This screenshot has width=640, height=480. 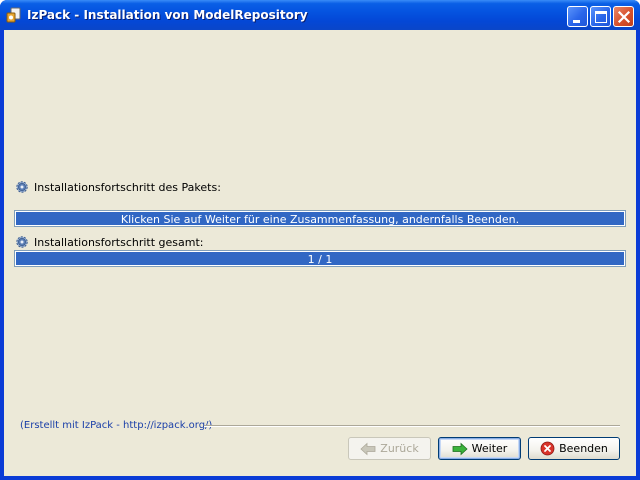 I want to click on close-icon, so click(x=624, y=17).